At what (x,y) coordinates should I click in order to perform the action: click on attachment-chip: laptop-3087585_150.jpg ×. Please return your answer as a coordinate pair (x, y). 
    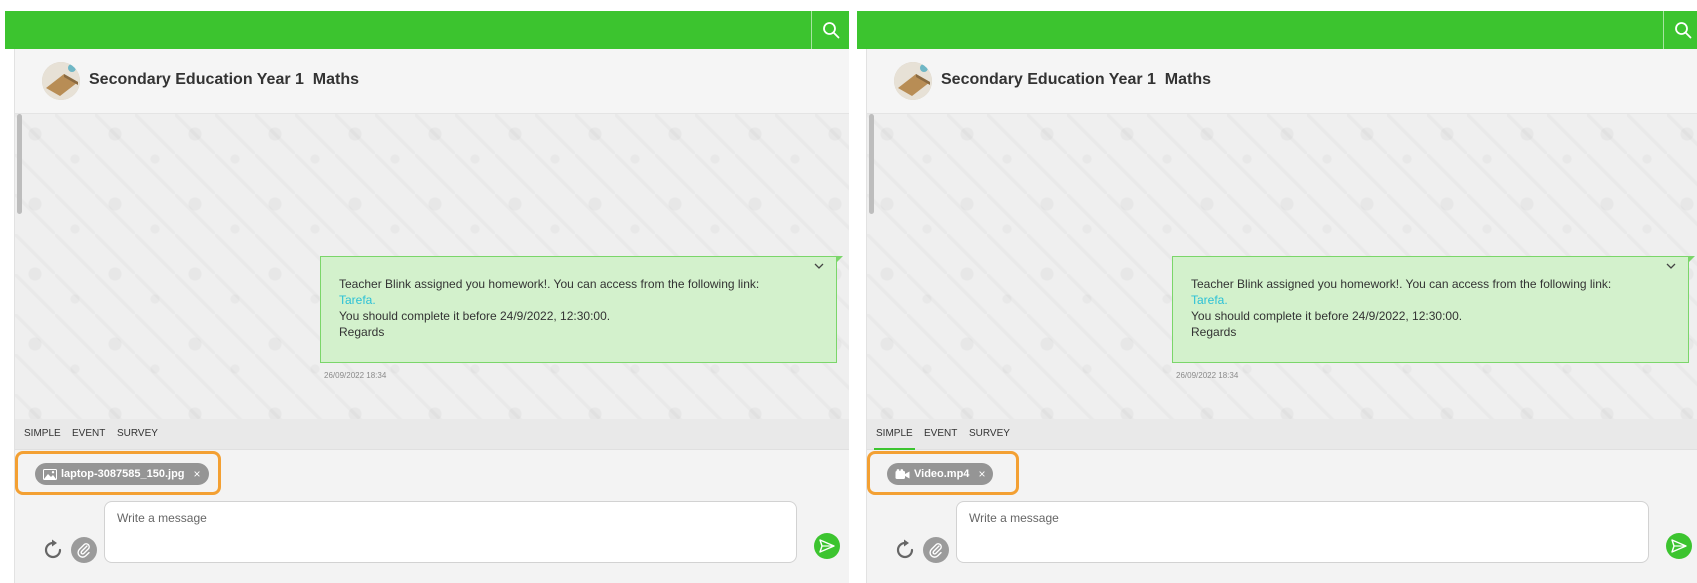
    Looking at the image, I should click on (122, 474).